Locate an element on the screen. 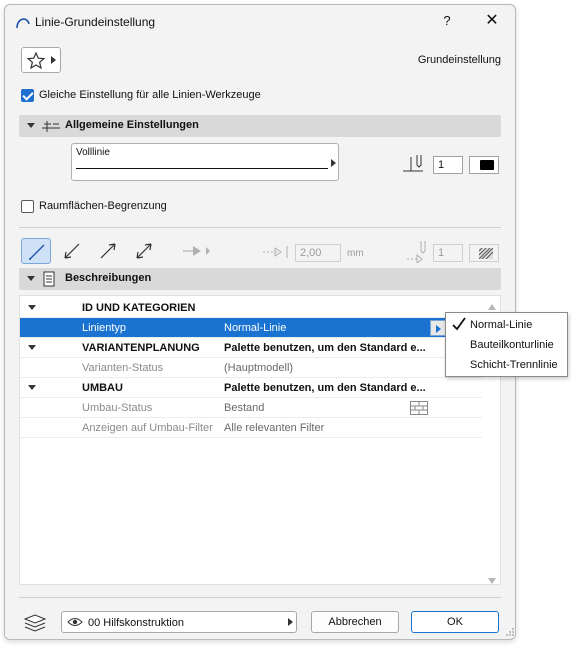  line-arrow-end-button is located at coordinates (108, 251).